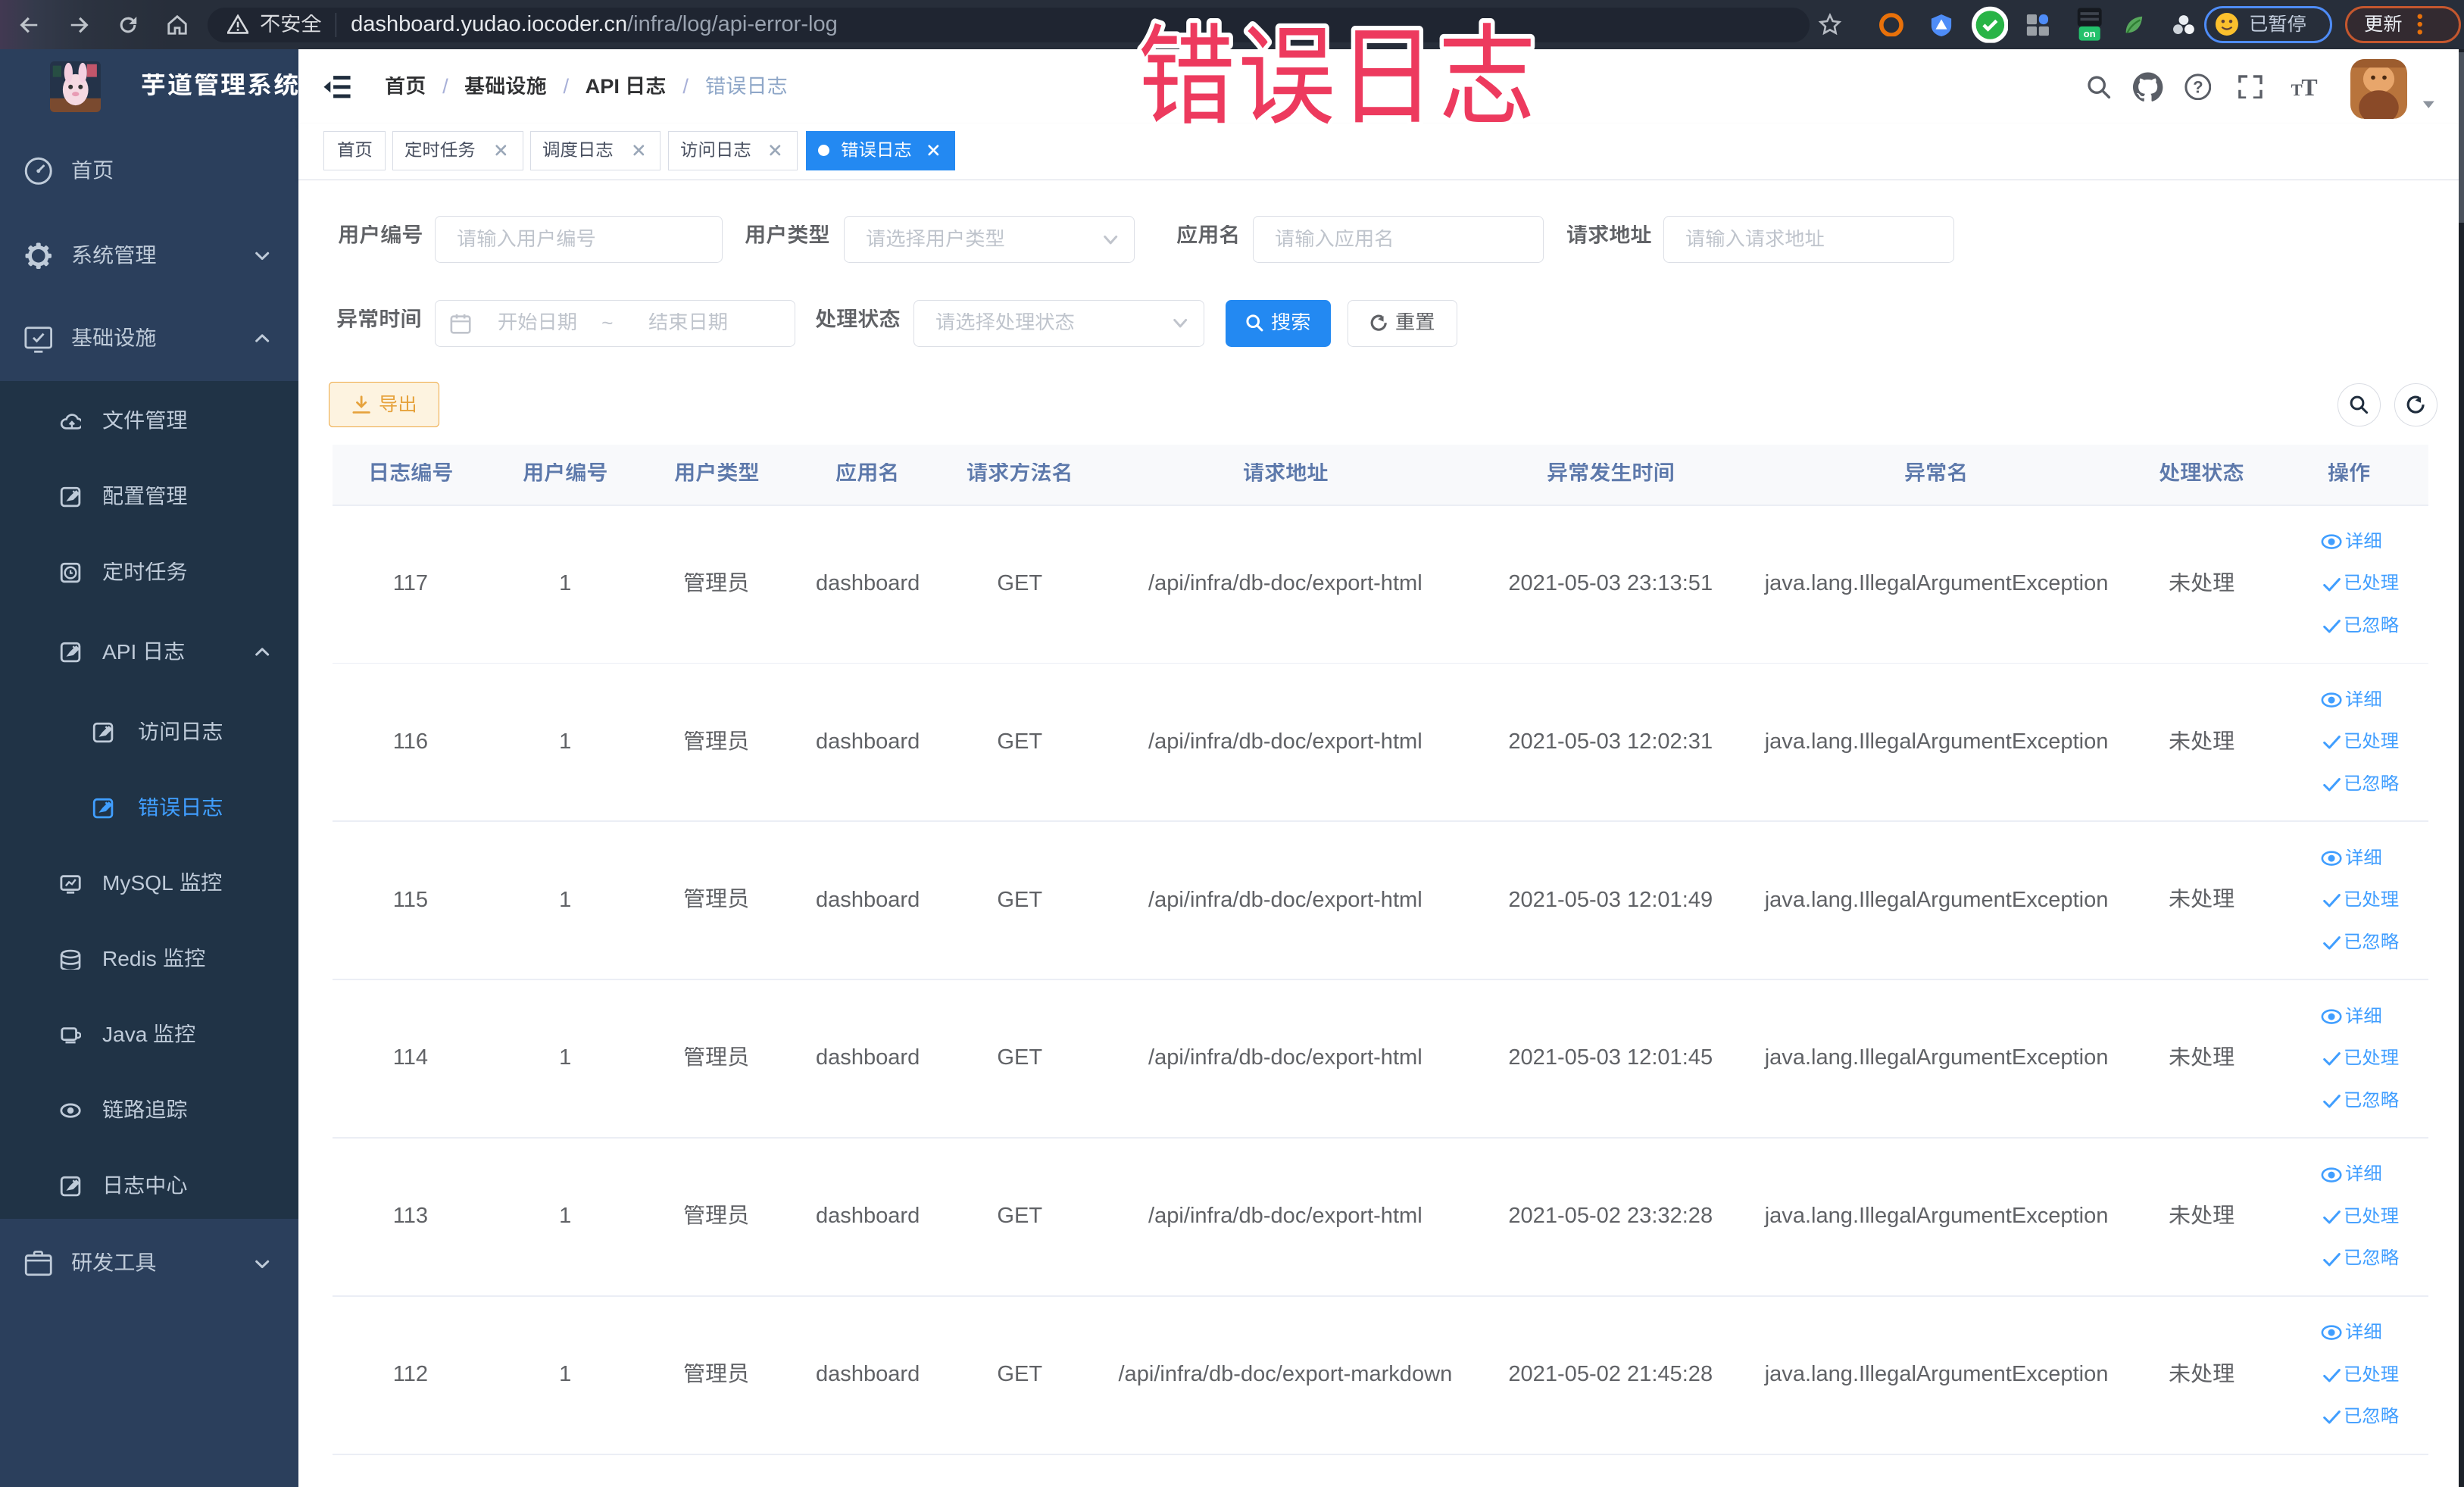 Image resolution: width=2464 pixels, height=1487 pixels. I want to click on svg-text: on, so click(2090, 33).